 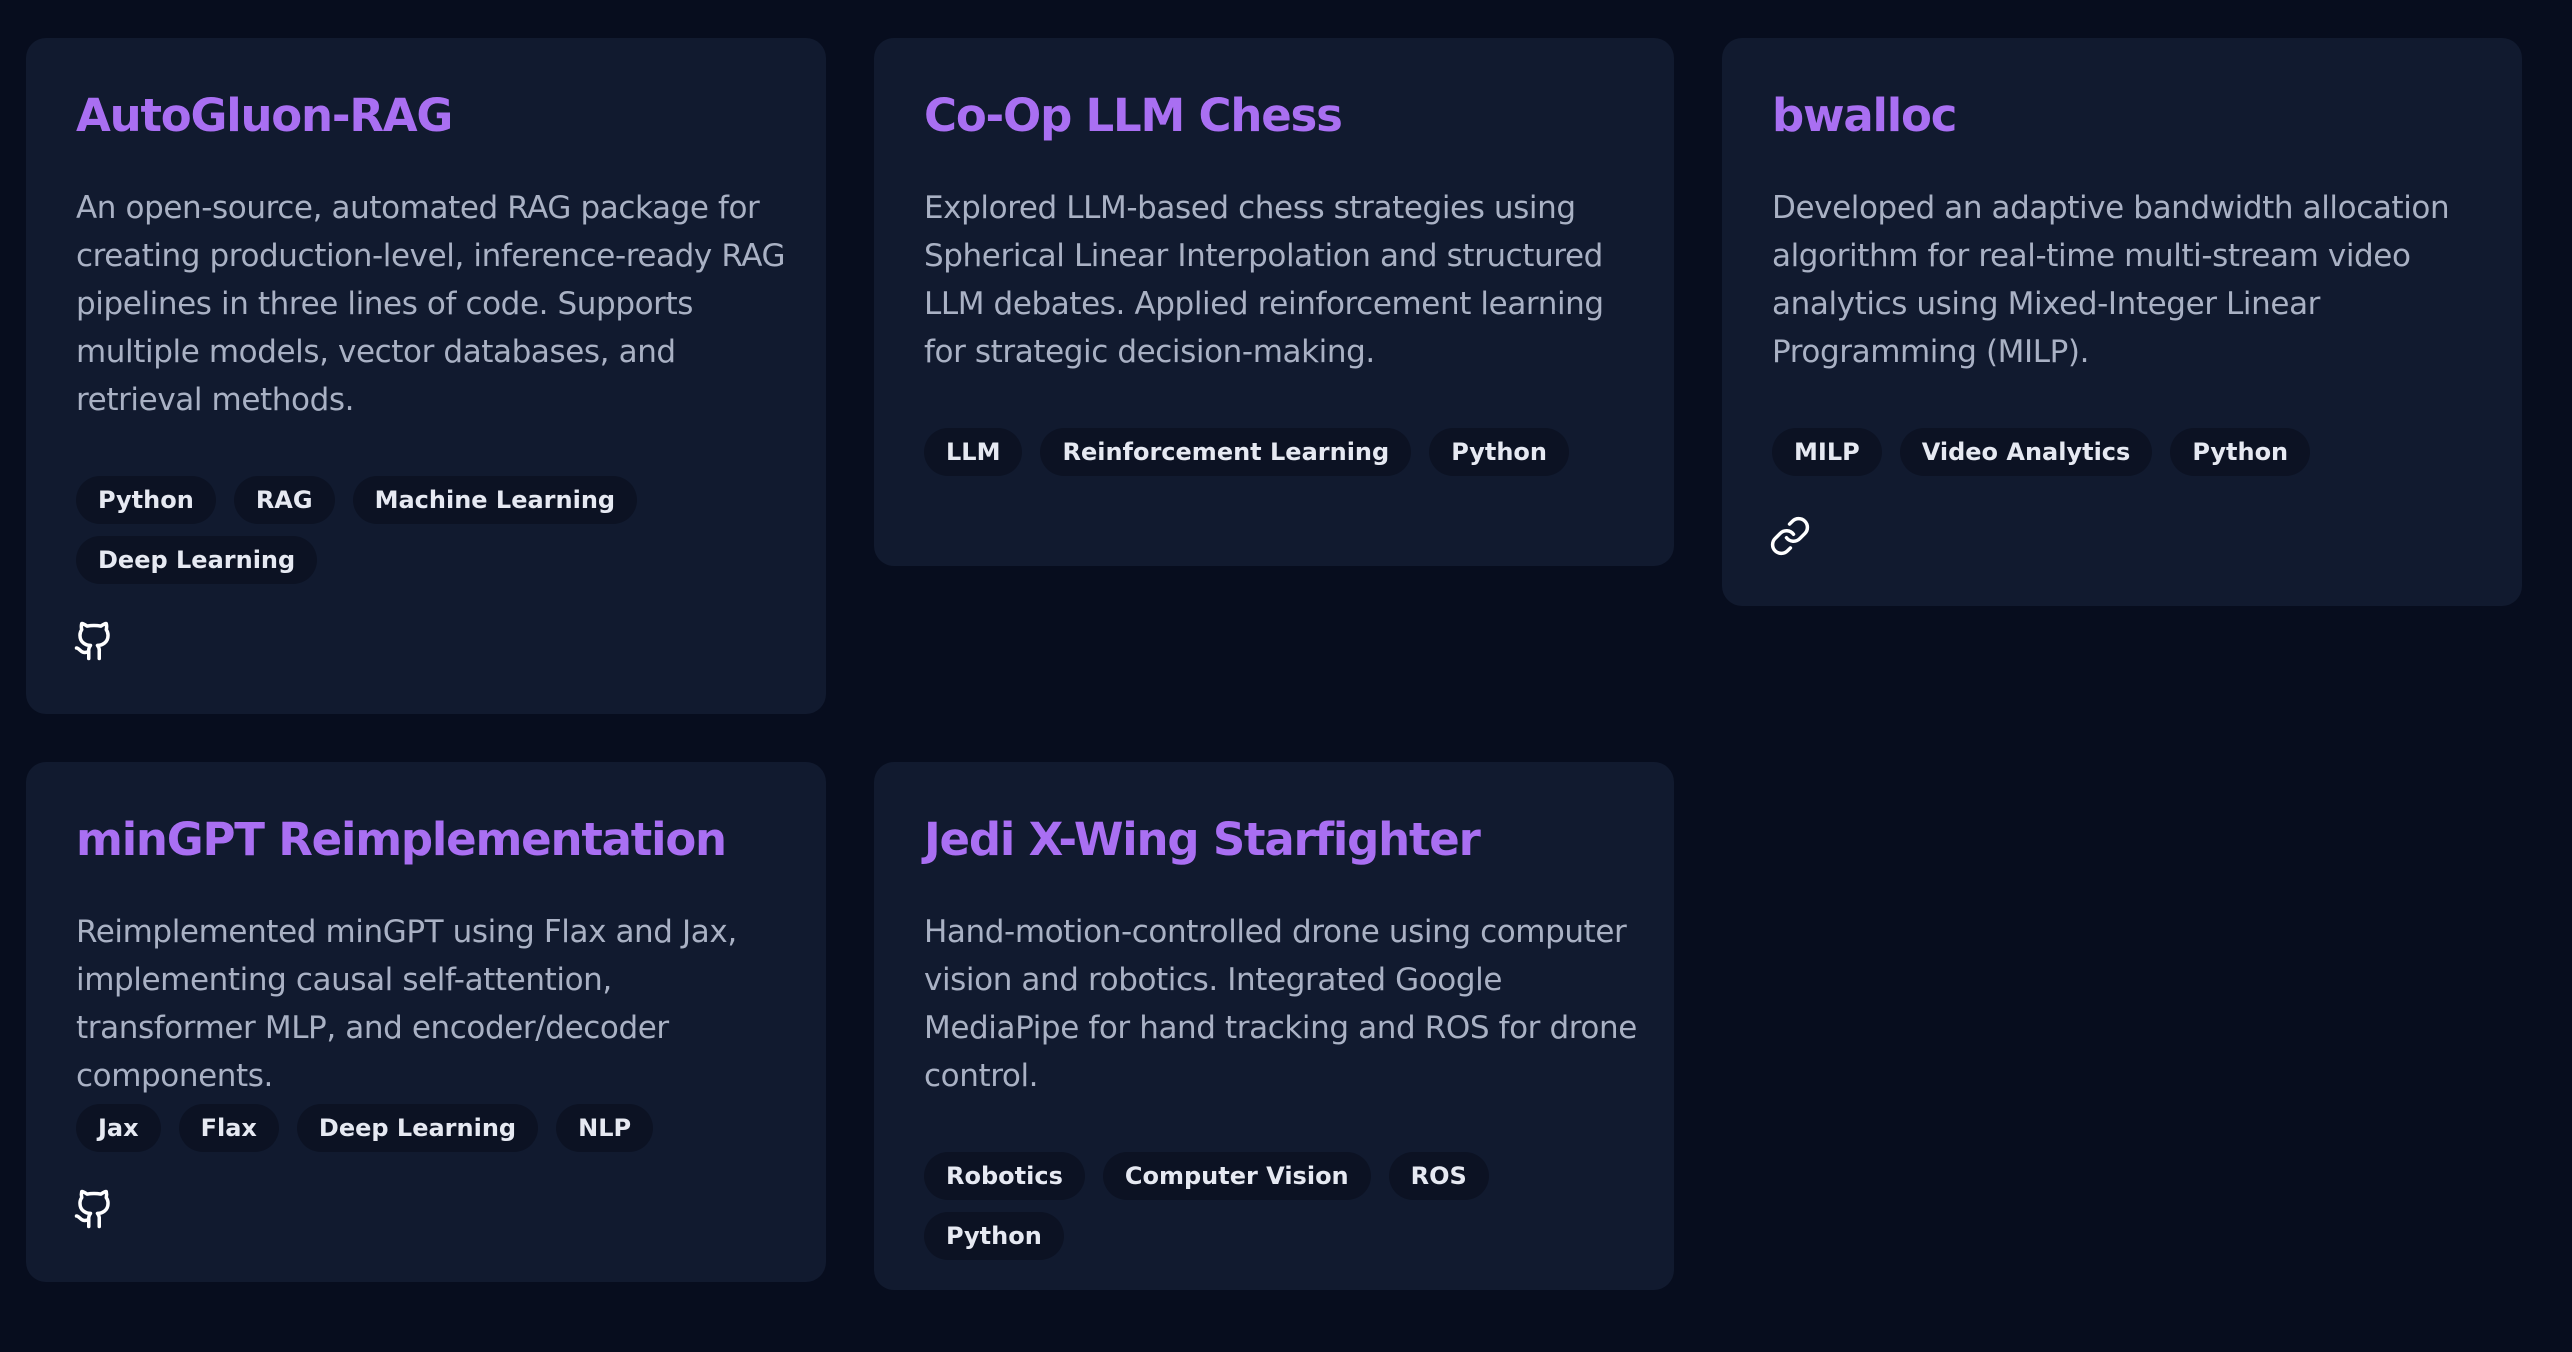 I want to click on project-title: minGPT Reimplementation, so click(x=401, y=839).